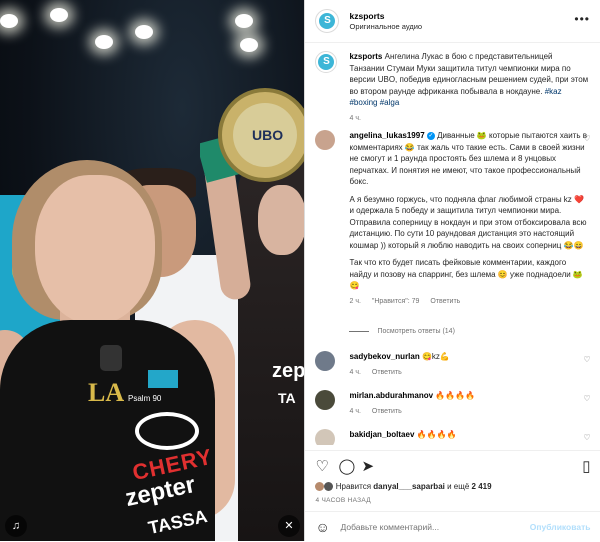  What do you see at coordinates (321, 466) in the screenshot?
I see `like-heart-icon: ♡` at bounding box center [321, 466].